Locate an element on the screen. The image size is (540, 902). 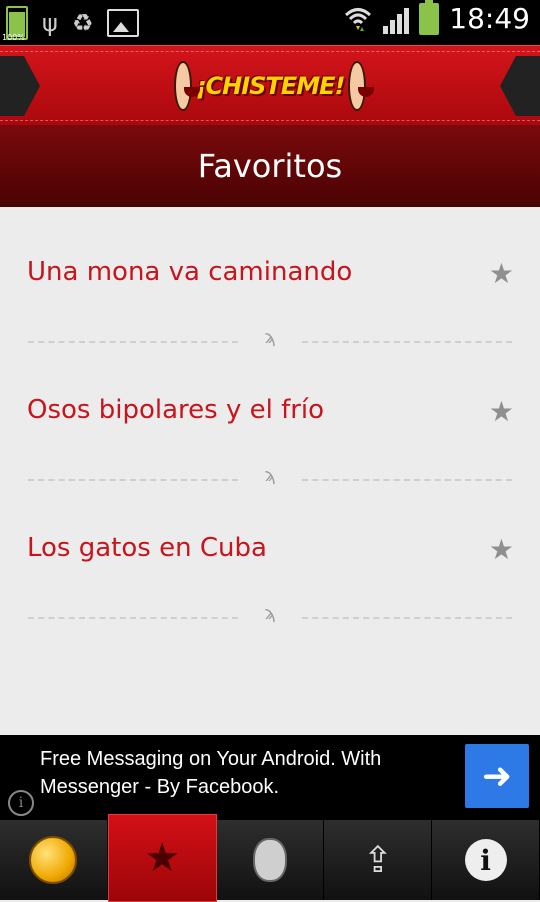
app-logo: ¡CHISTEME! is located at coordinates (272, 86).